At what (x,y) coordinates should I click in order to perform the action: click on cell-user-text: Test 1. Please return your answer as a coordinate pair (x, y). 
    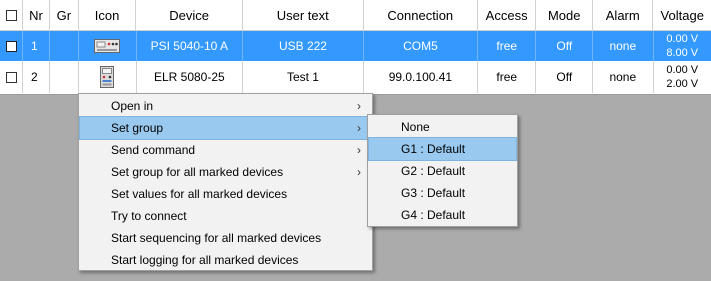
    Looking at the image, I should click on (303, 77).